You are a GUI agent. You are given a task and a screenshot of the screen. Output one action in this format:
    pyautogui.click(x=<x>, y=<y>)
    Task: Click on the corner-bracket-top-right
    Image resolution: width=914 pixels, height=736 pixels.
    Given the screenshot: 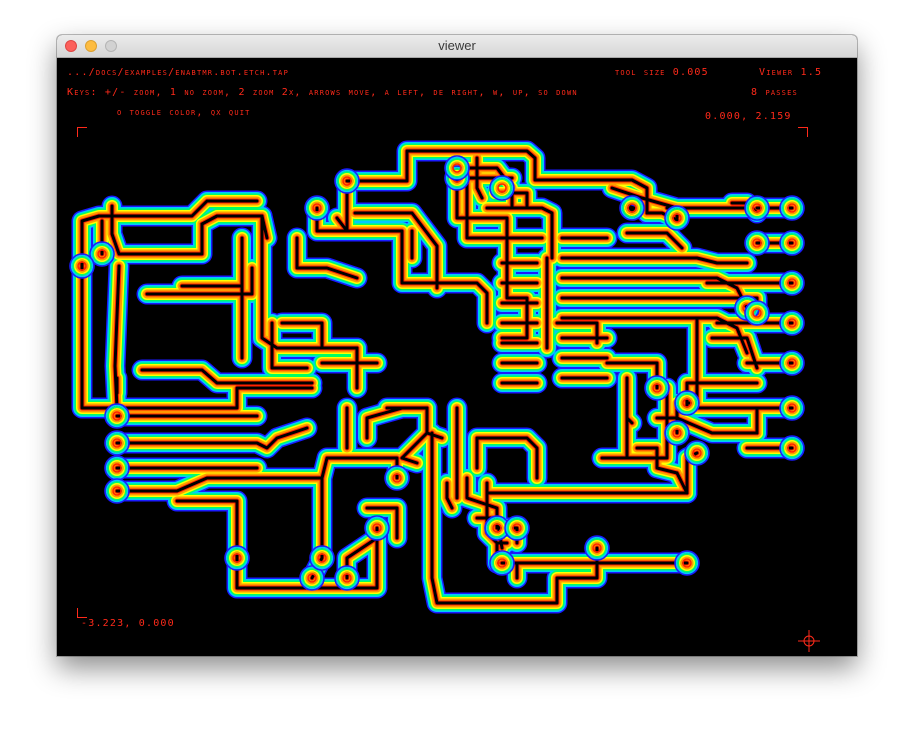 What is the action you would take?
    pyautogui.click(x=803, y=132)
    